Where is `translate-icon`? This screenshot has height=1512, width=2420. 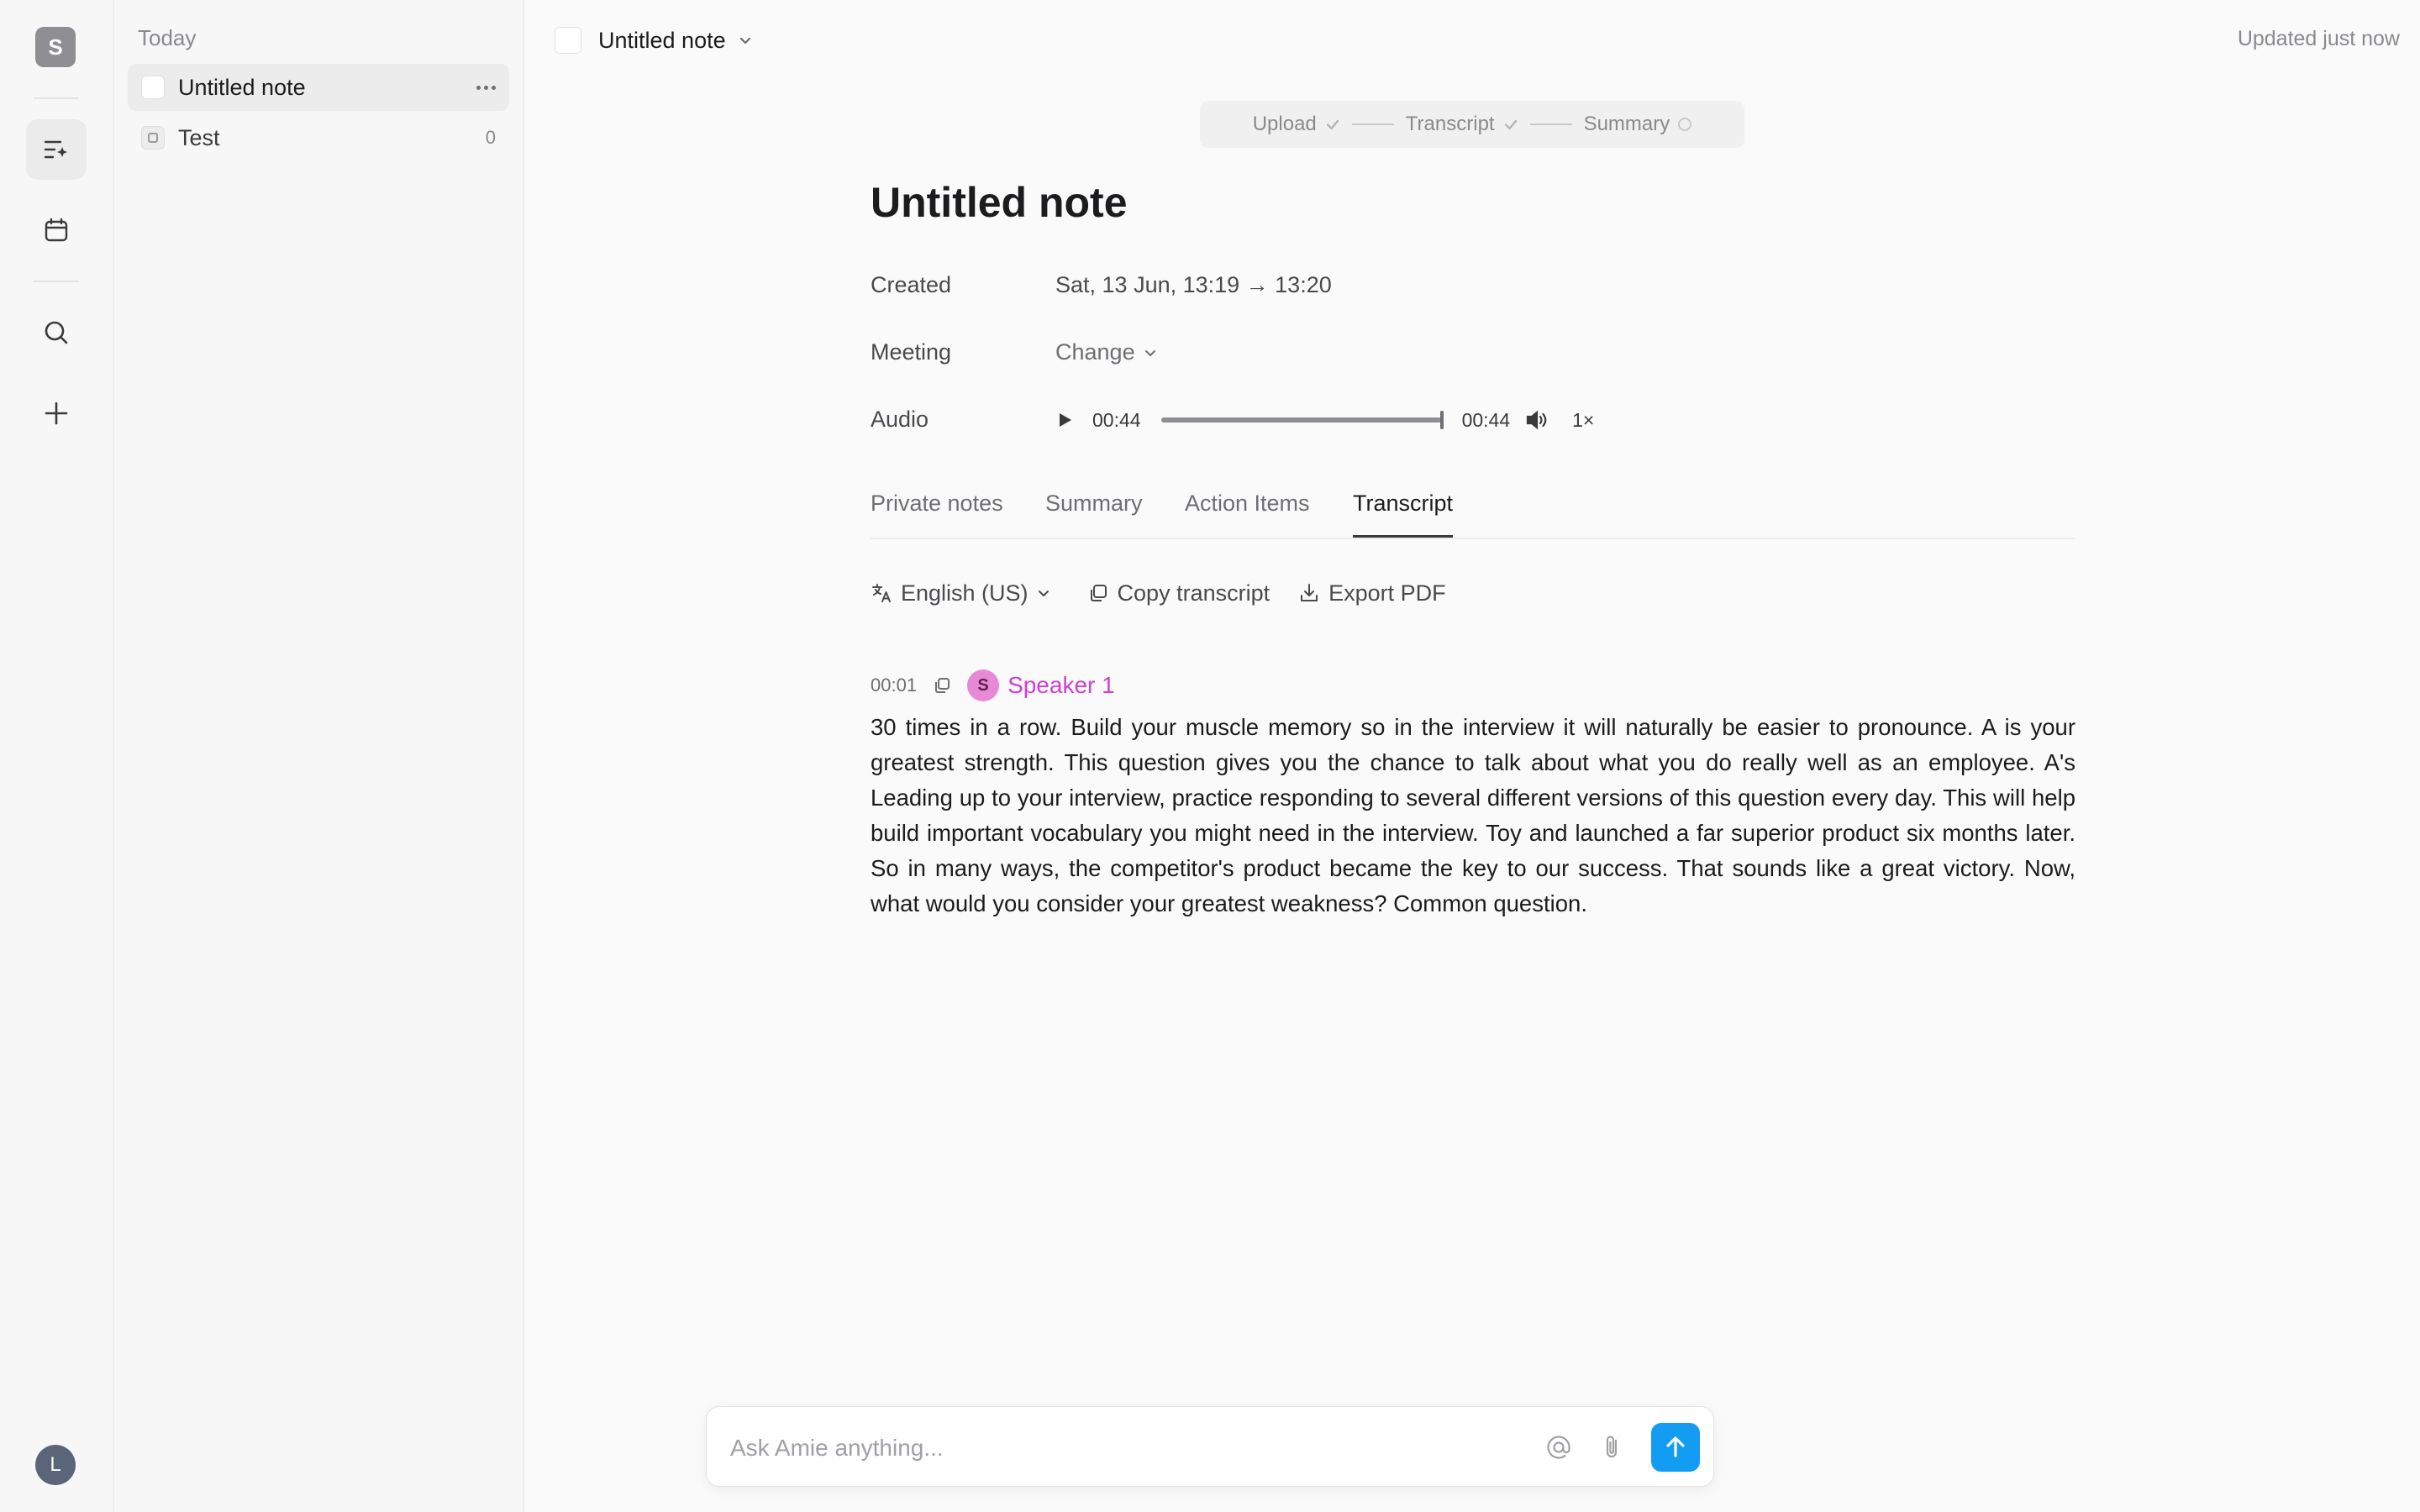
translate-icon is located at coordinates (886, 593).